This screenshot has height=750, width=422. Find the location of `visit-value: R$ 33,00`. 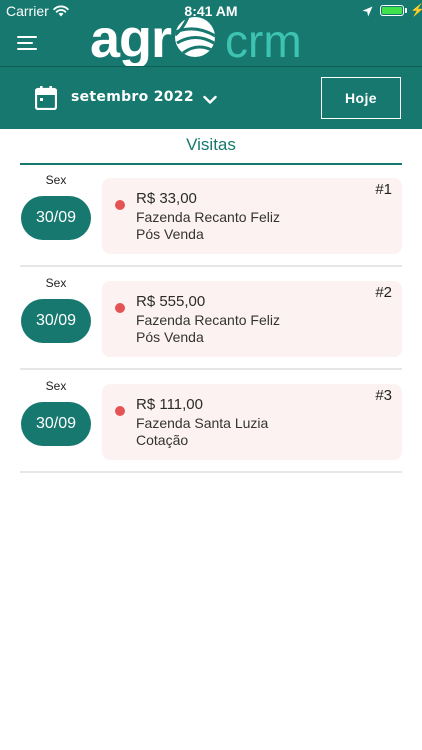

visit-value: R$ 33,00 is located at coordinates (166, 198).